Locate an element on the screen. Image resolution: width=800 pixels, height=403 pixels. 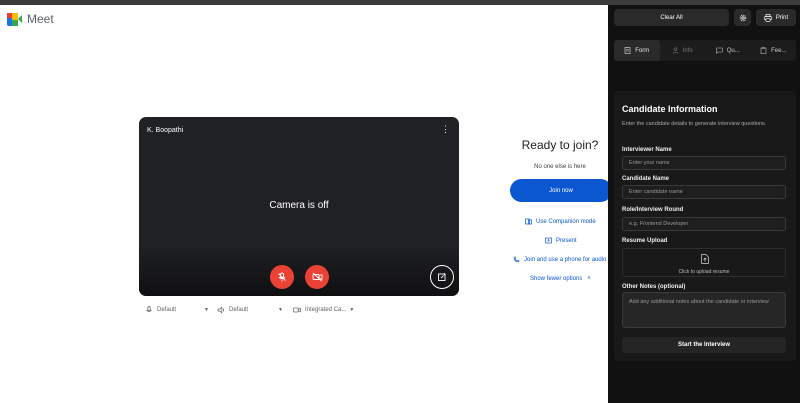
print-button: Print is located at coordinates (776, 17).